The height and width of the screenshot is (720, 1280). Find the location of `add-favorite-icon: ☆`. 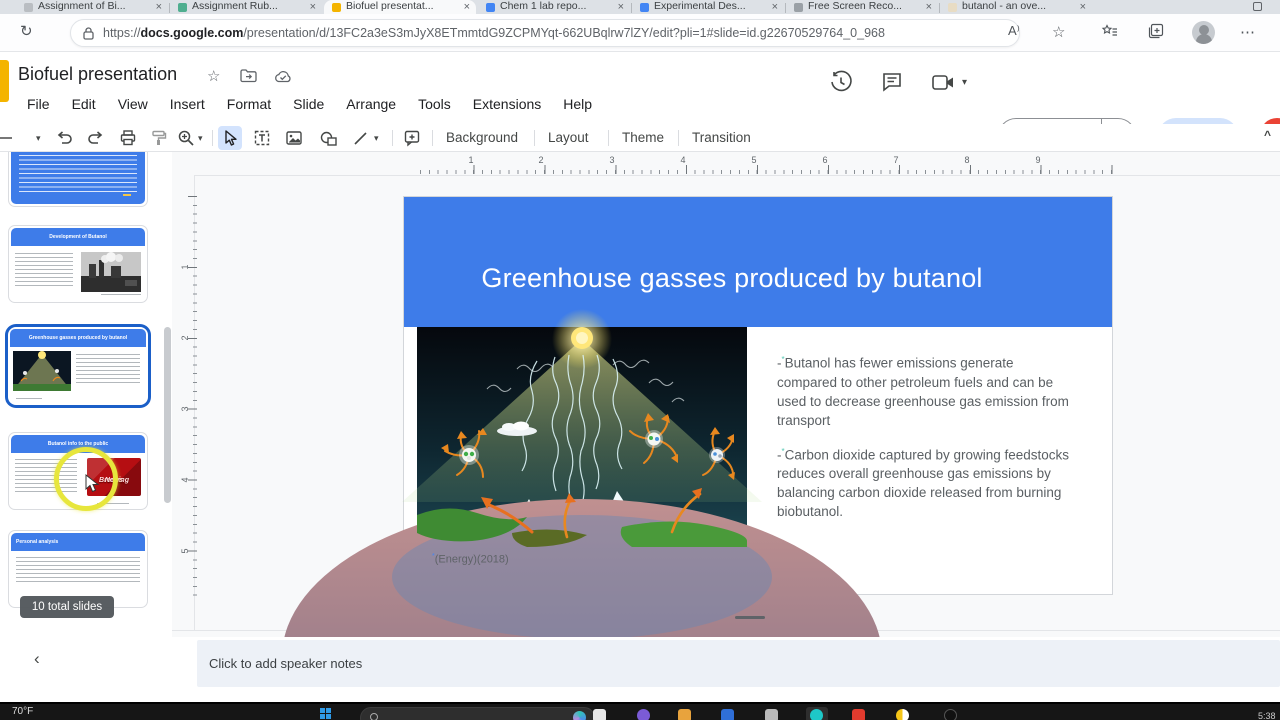

add-favorite-icon: ☆ is located at coordinates (1058, 32).